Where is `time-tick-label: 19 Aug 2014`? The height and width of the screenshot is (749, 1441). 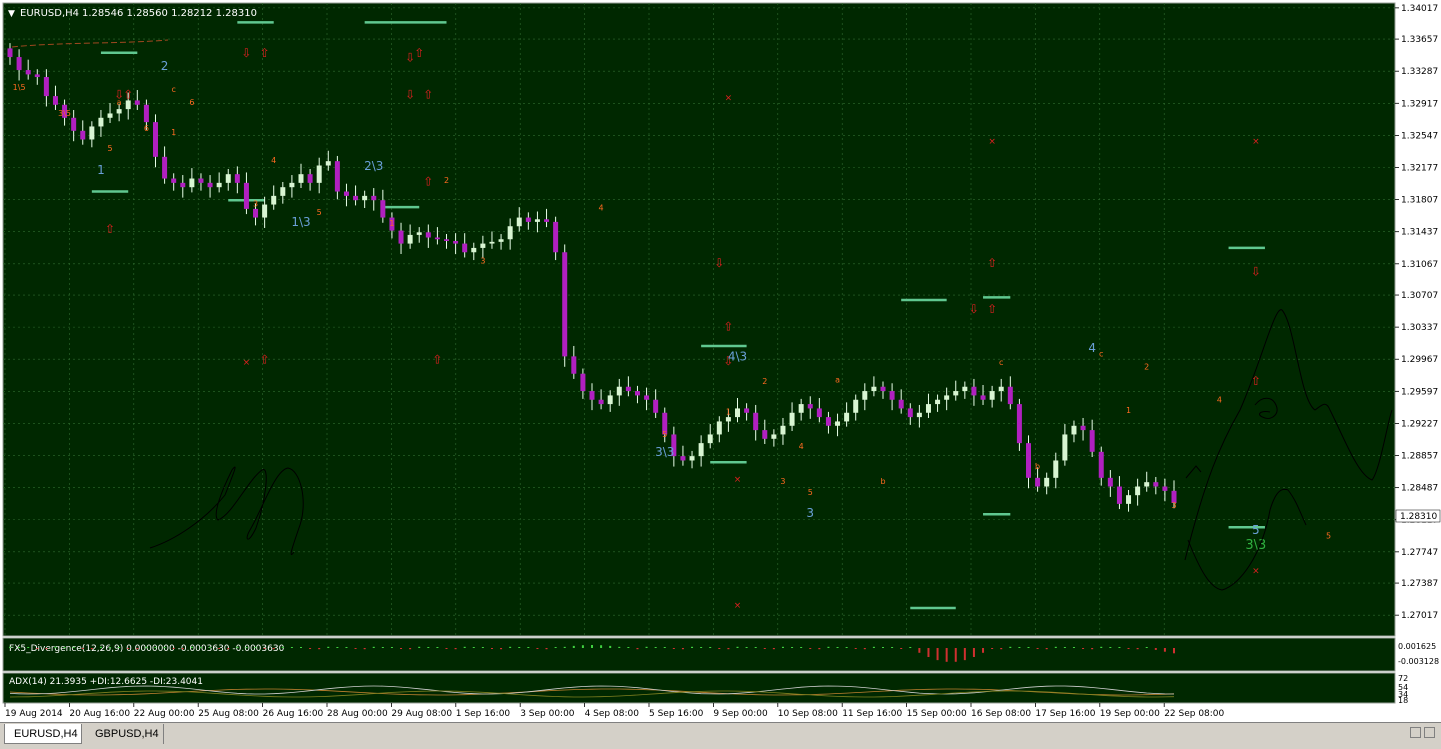 time-tick-label: 19 Aug 2014 is located at coordinates (34, 714).